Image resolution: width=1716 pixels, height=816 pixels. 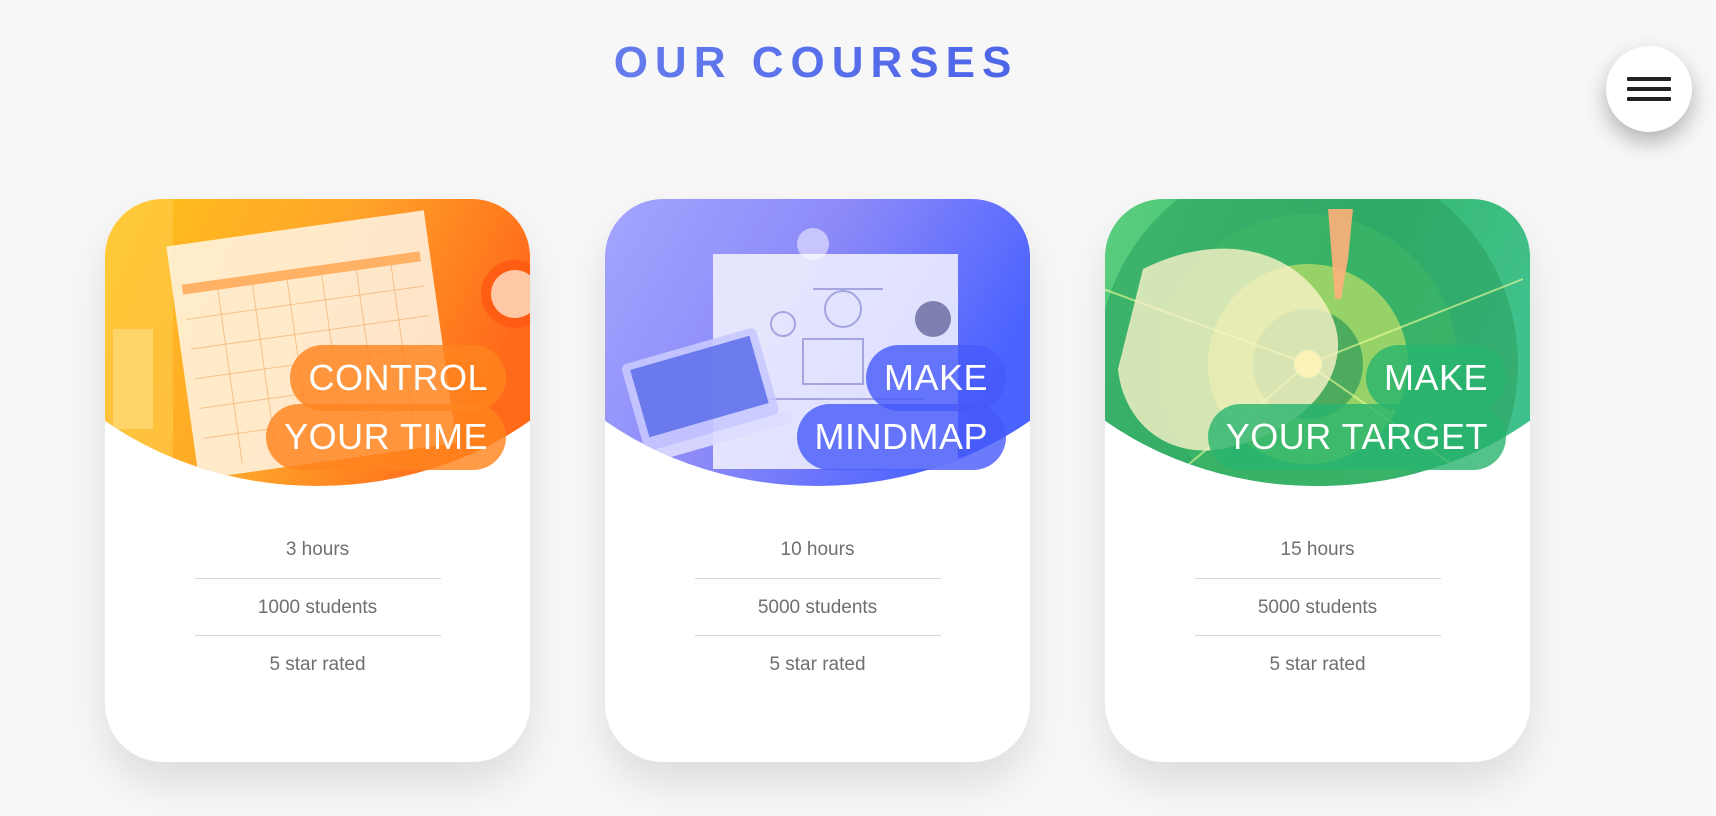 I want to click on course-students: 1000 students, so click(x=317, y=606).